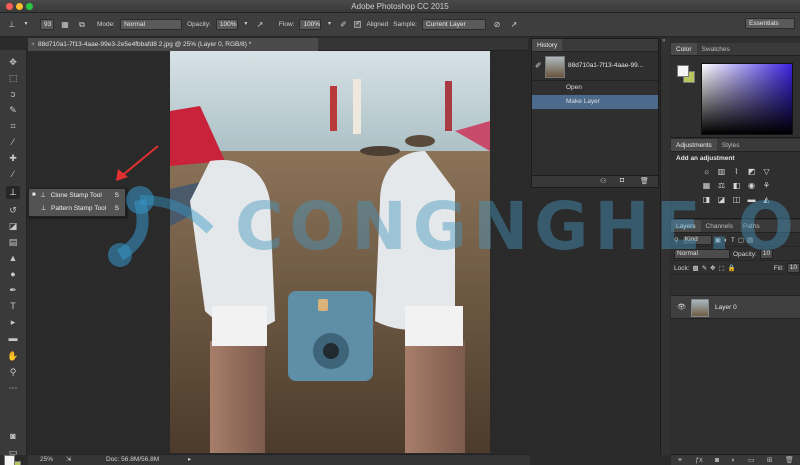  I want to click on levels-icon: ▥, so click(721, 172).